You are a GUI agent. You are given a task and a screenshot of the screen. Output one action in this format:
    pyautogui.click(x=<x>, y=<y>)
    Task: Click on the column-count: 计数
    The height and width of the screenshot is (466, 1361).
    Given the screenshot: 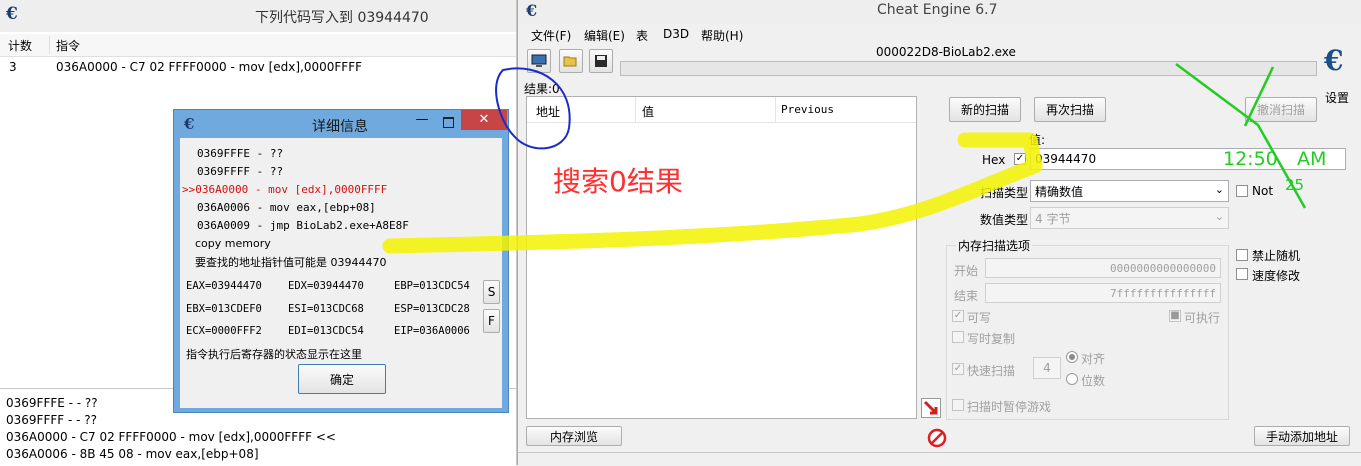 What is the action you would take?
    pyautogui.click(x=20, y=45)
    